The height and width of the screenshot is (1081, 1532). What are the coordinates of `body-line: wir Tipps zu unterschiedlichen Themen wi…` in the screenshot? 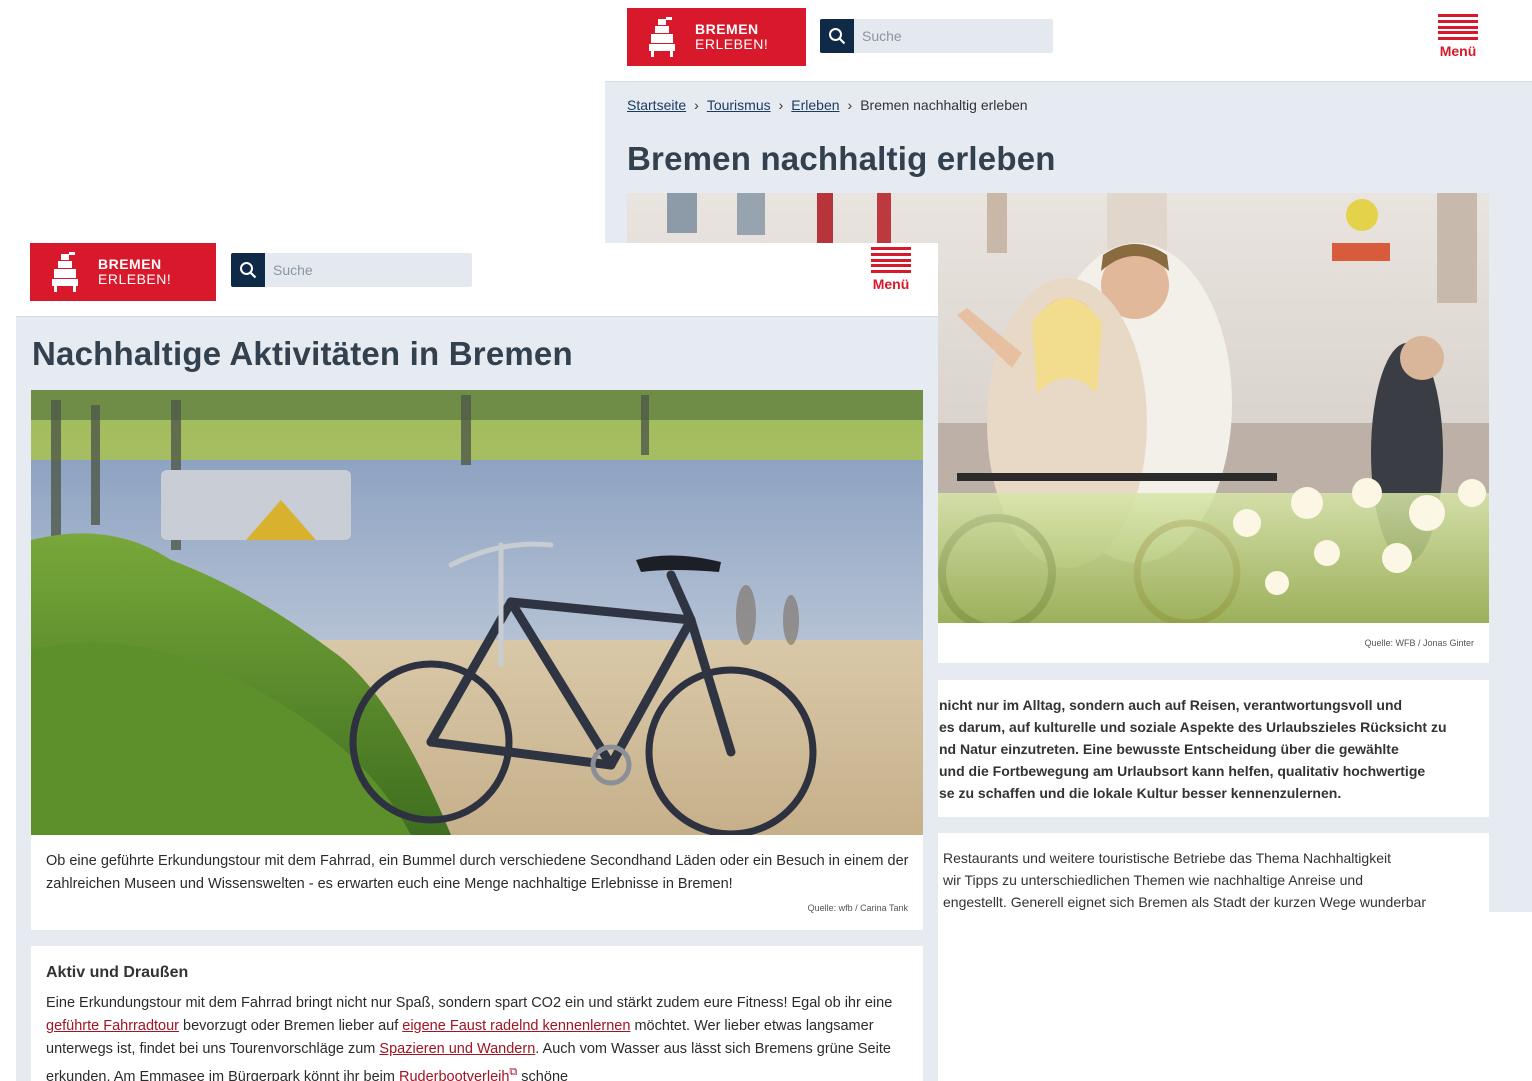 It's located at (1153, 880).